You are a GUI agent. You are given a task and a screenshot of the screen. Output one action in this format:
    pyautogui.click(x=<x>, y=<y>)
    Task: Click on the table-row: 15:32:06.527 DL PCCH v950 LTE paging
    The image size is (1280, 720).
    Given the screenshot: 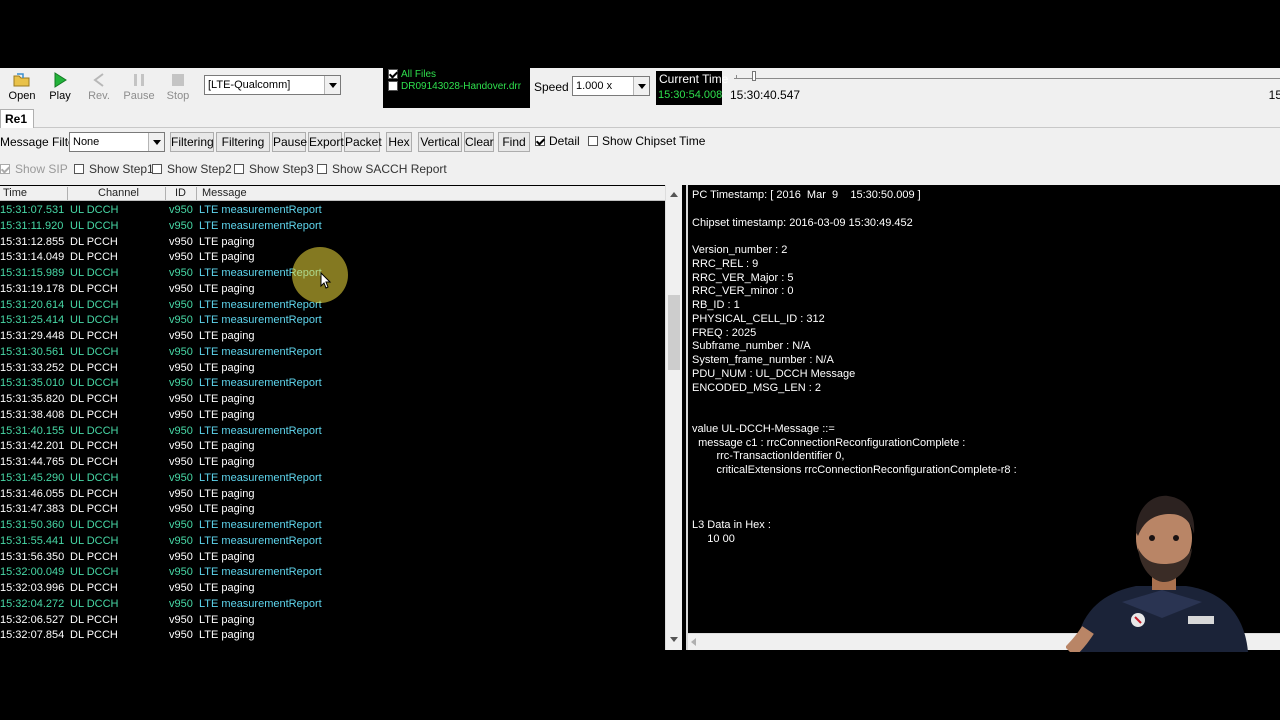 What is the action you would take?
    pyautogui.click(x=332, y=621)
    